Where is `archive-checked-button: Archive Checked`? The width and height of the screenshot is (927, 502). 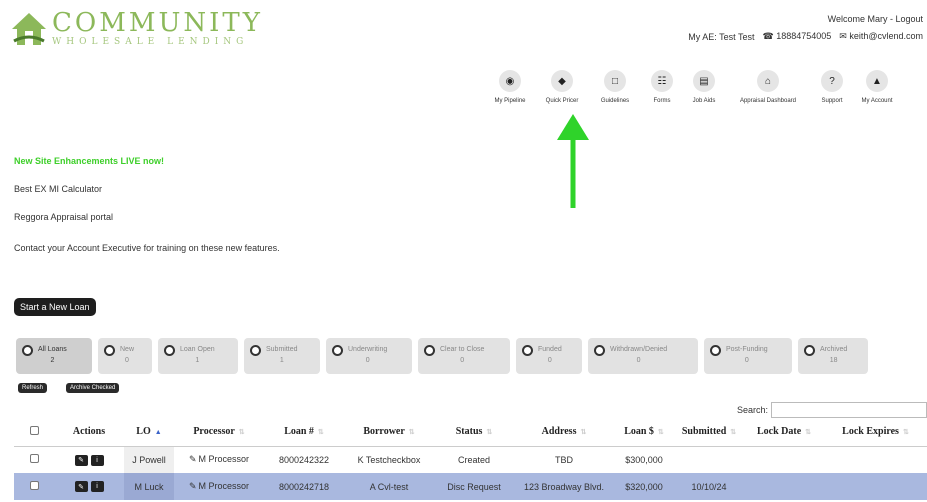
archive-checked-button: Archive Checked is located at coordinates (93, 388).